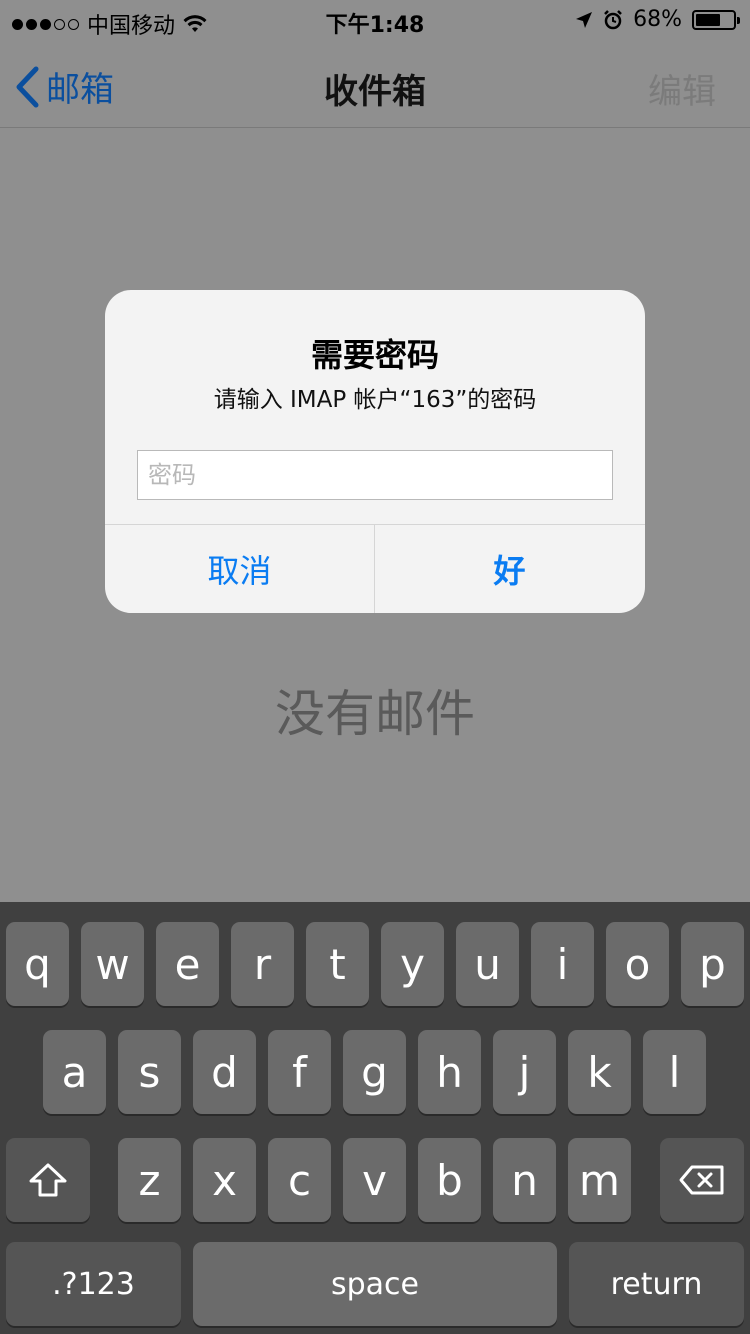  Describe the element at coordinates (708, 19) in the screenshot. I see `battery-fill` at that location.